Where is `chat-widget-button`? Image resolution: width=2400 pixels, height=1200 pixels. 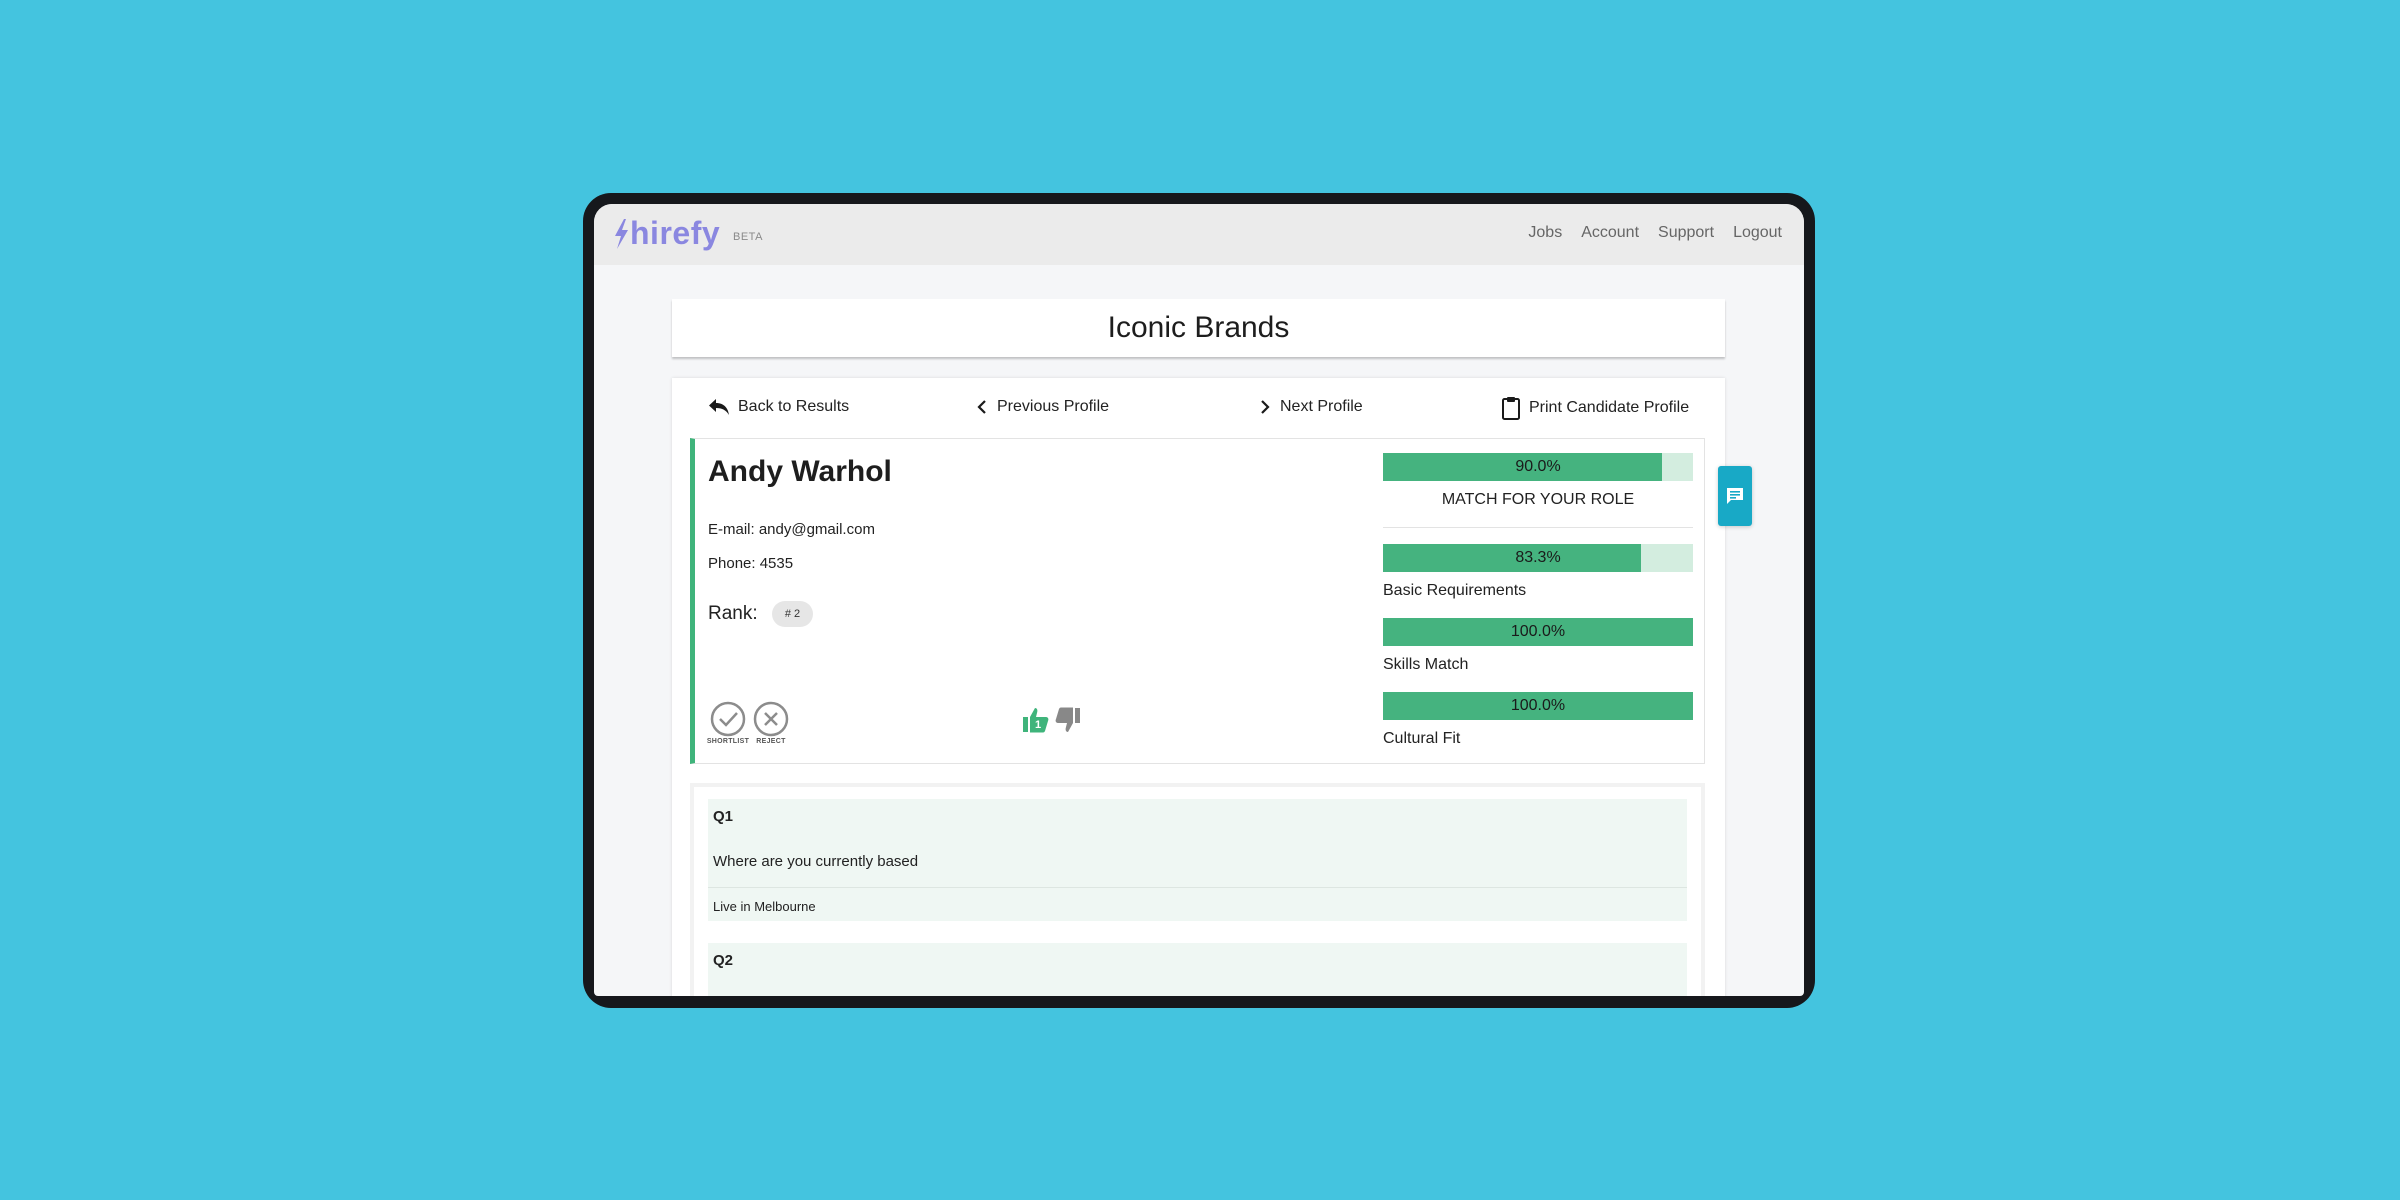
chat-widget-button is located at coordinates (1735, 496).